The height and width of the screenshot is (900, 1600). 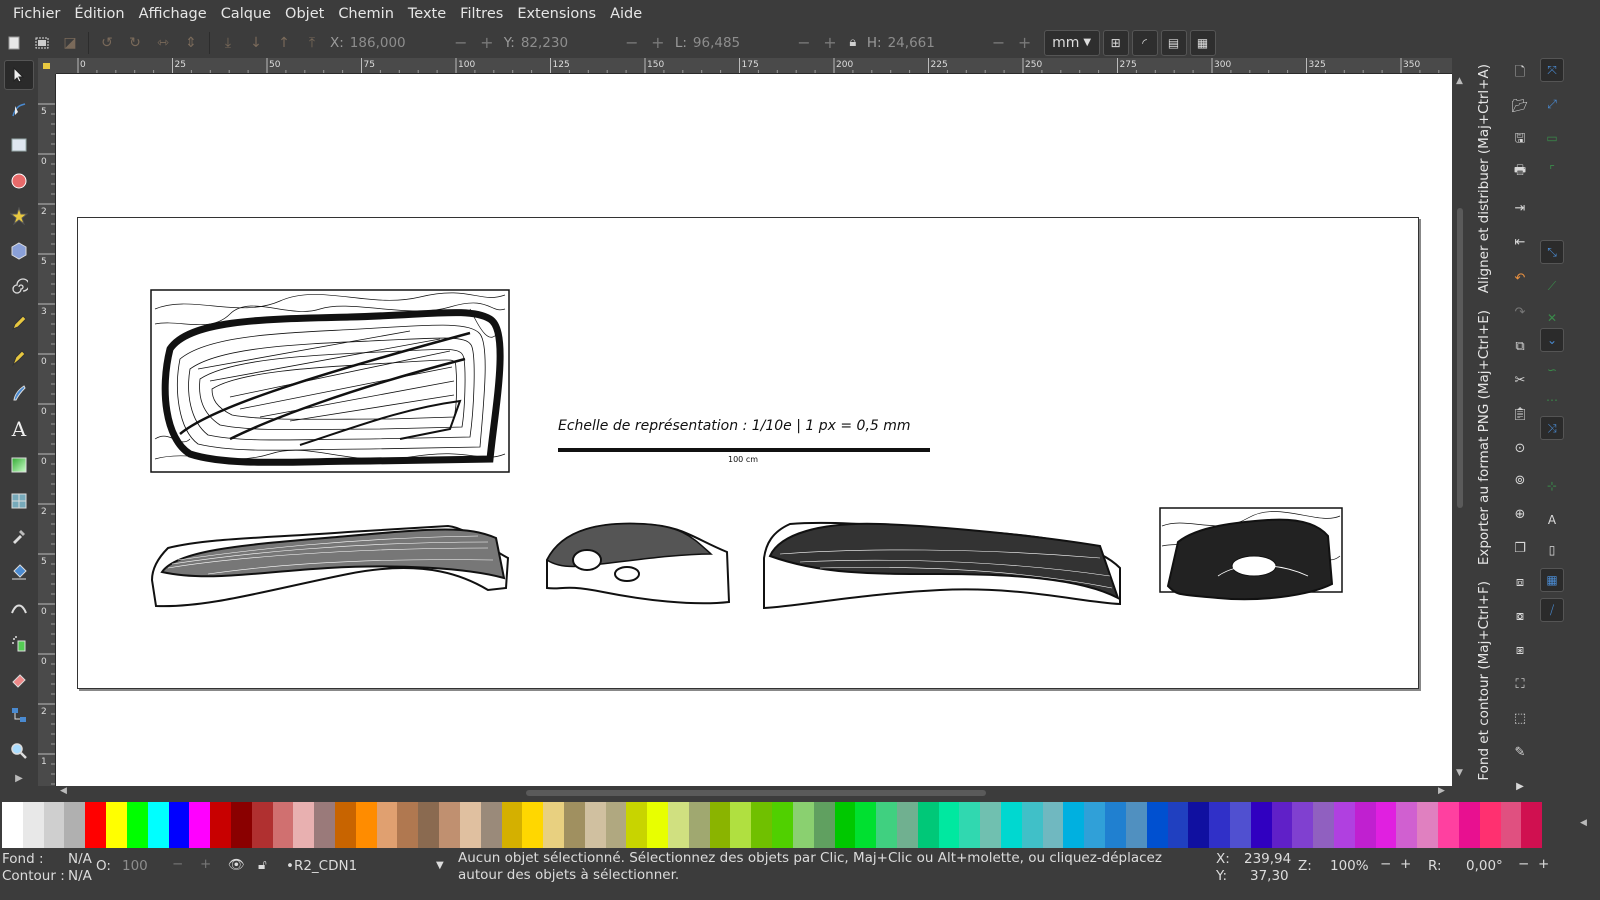 What do you see at coordinates (1543, 864) in the screenshot?
I see `rotate-cw-button: +` at bounding box center [1543, 864].